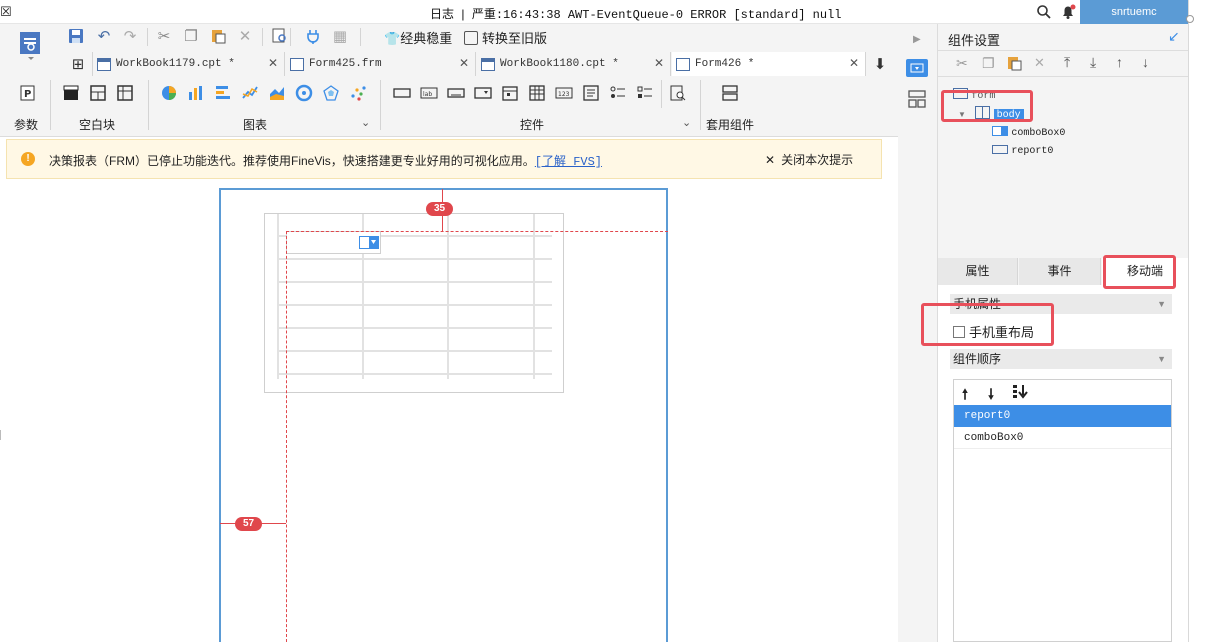  Describe the element at coordinates (78, 64) in the screenshot. I see `new-template-icon: ⊞` at that location.